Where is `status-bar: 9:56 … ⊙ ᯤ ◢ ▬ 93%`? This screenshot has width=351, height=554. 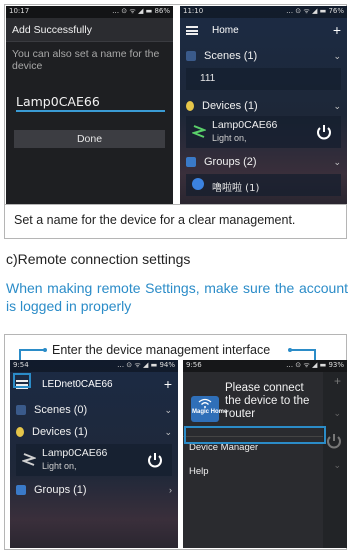 status-bar: 9:56 … ⊙ ᯤ ◢ ▬ 93% is located at coordinates (265, 366).